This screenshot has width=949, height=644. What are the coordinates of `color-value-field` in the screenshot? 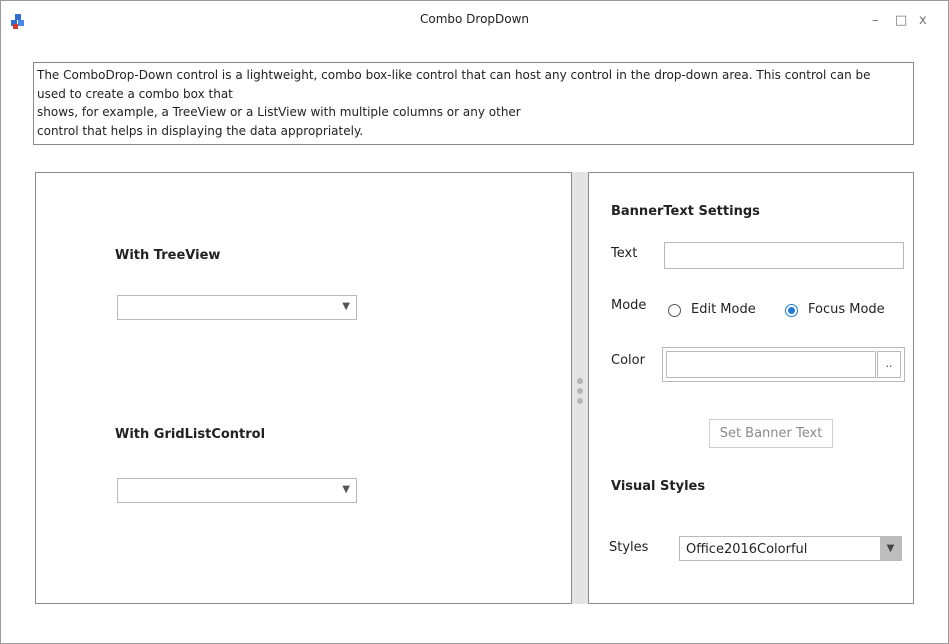 It's located at (771, 364).